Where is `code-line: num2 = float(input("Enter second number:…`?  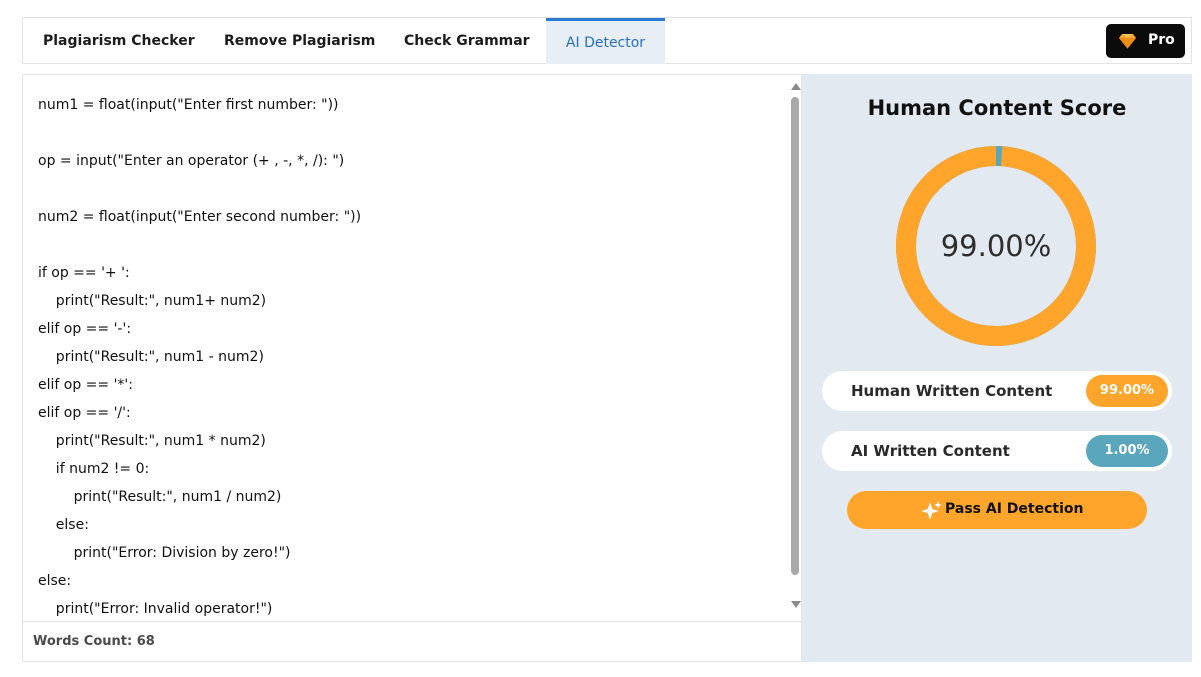 code-line: num2 = float(input("Enter second number:… is located at coordinates (200, 217).